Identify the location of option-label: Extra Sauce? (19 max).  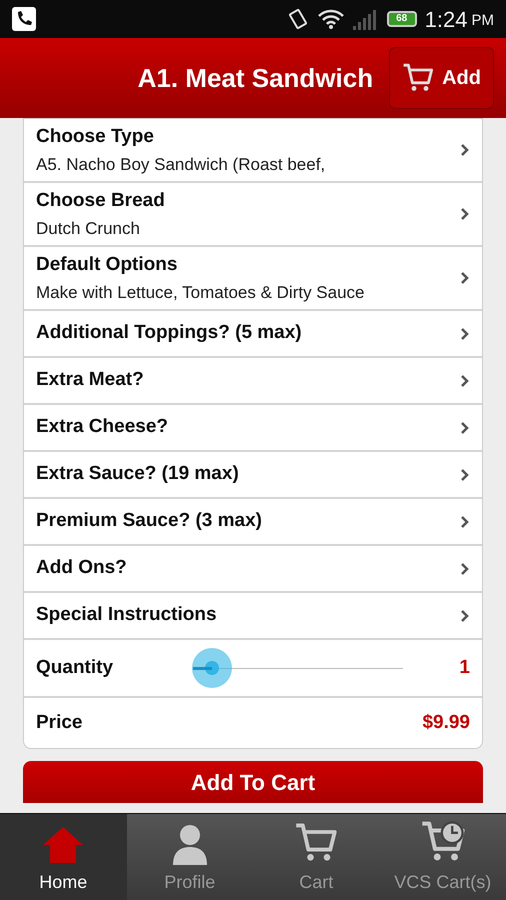
(138, 474).